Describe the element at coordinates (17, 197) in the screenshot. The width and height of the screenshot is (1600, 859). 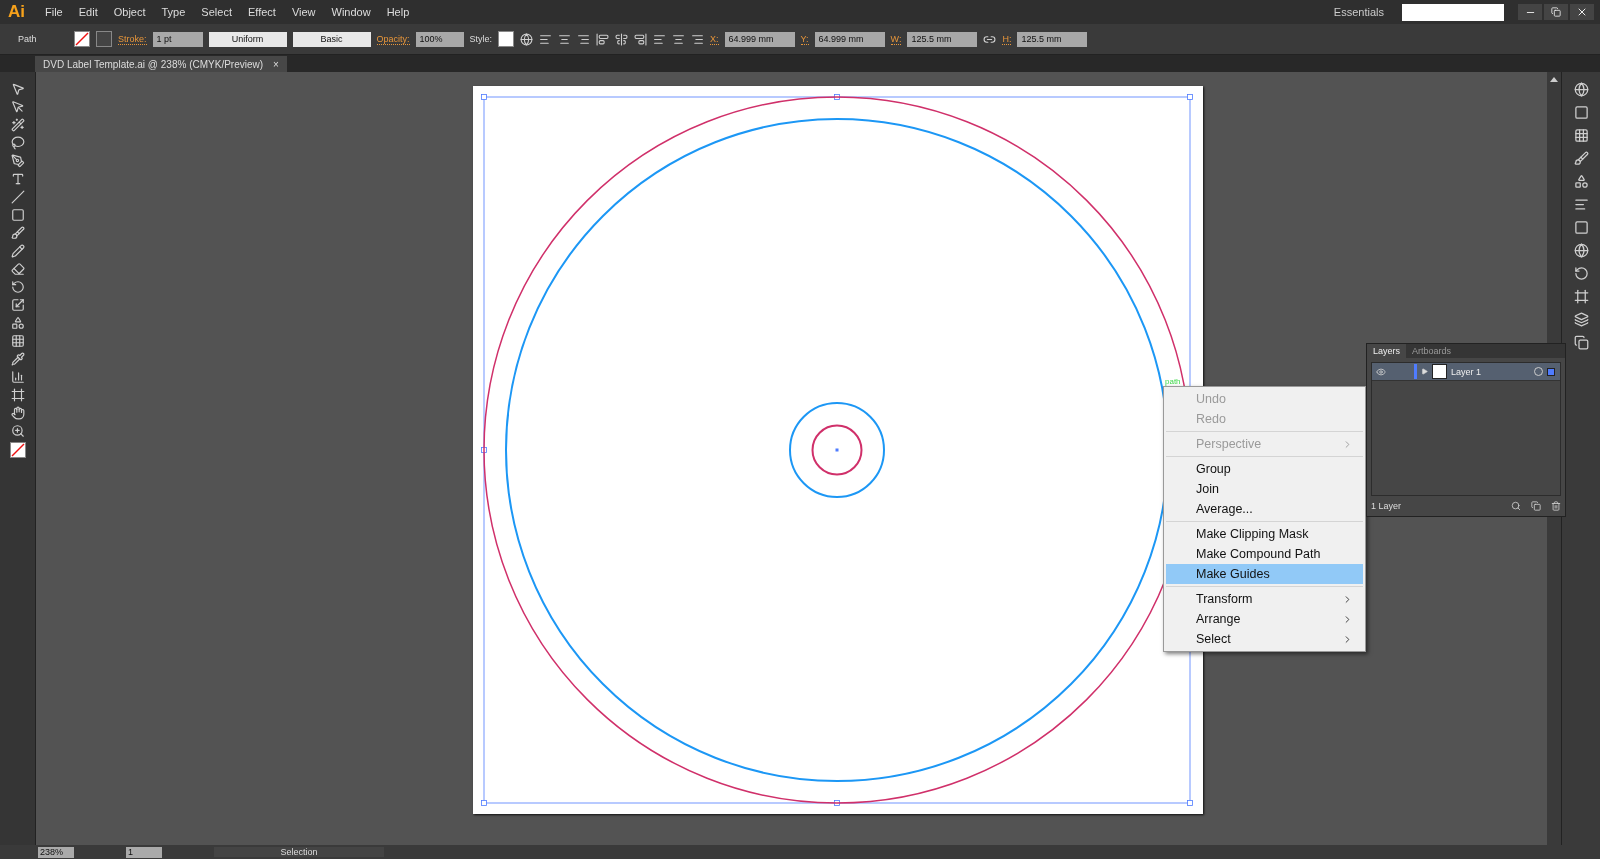
I see `line-tool-icon` at that location.